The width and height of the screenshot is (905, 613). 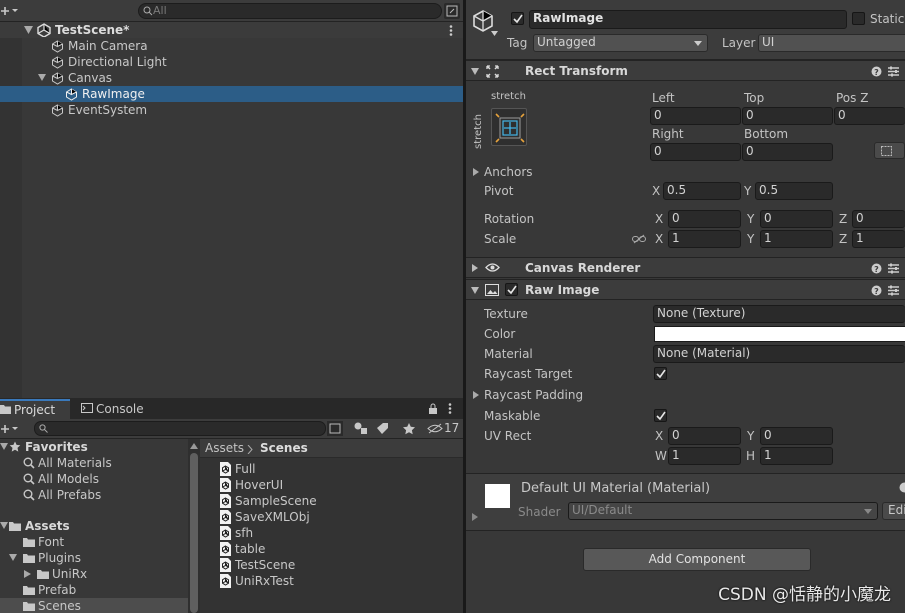 What do you see at coordinates (331, 485) in the screenshot?
I see `file-item: HoverUI` at bounding box center [331, 485].